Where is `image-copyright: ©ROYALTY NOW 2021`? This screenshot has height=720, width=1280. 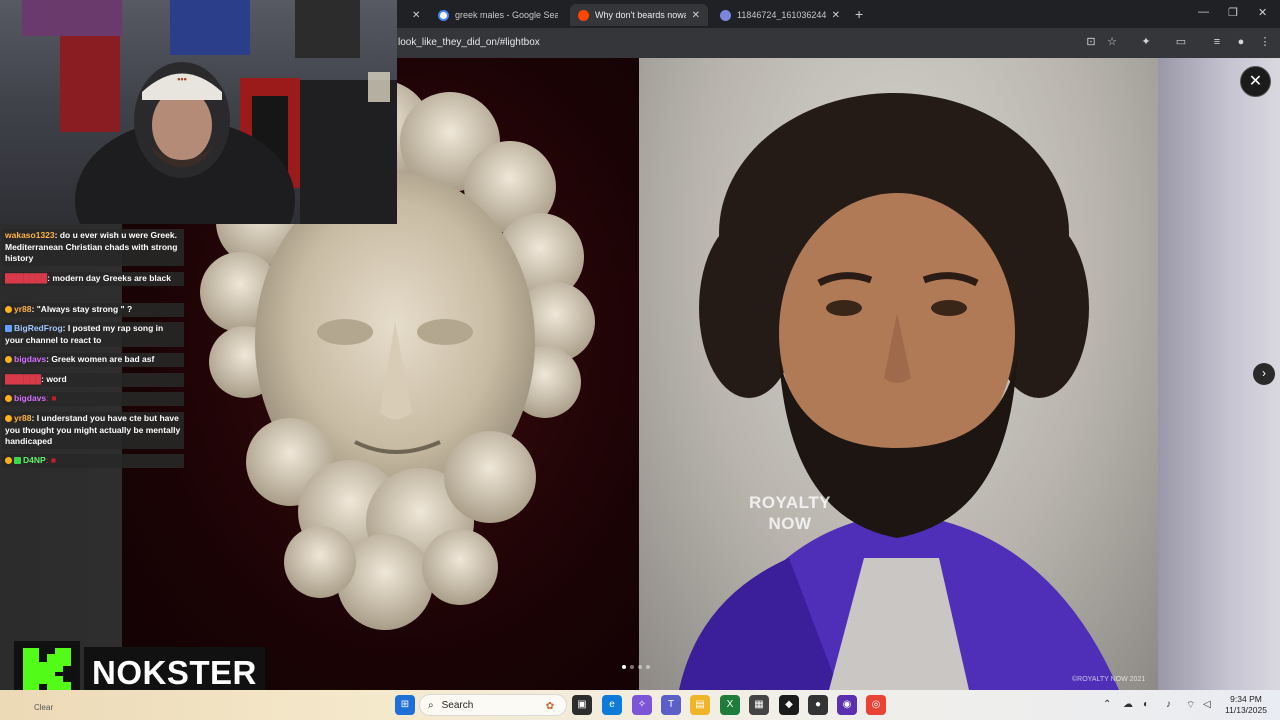 image-copyright: ©ROYALTY NOW 2021 is located at coordinates (1109, 679).